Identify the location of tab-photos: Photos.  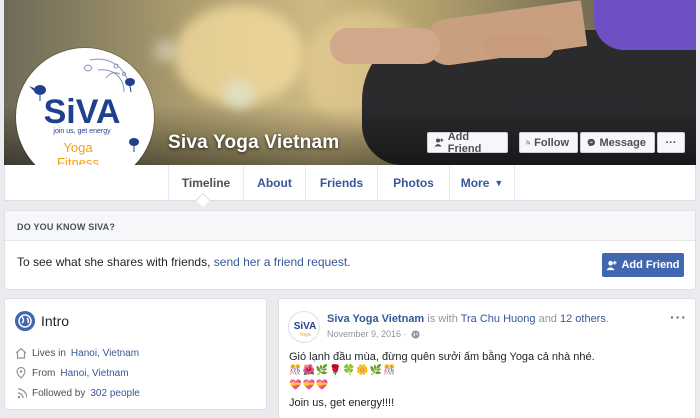
(413, 182).